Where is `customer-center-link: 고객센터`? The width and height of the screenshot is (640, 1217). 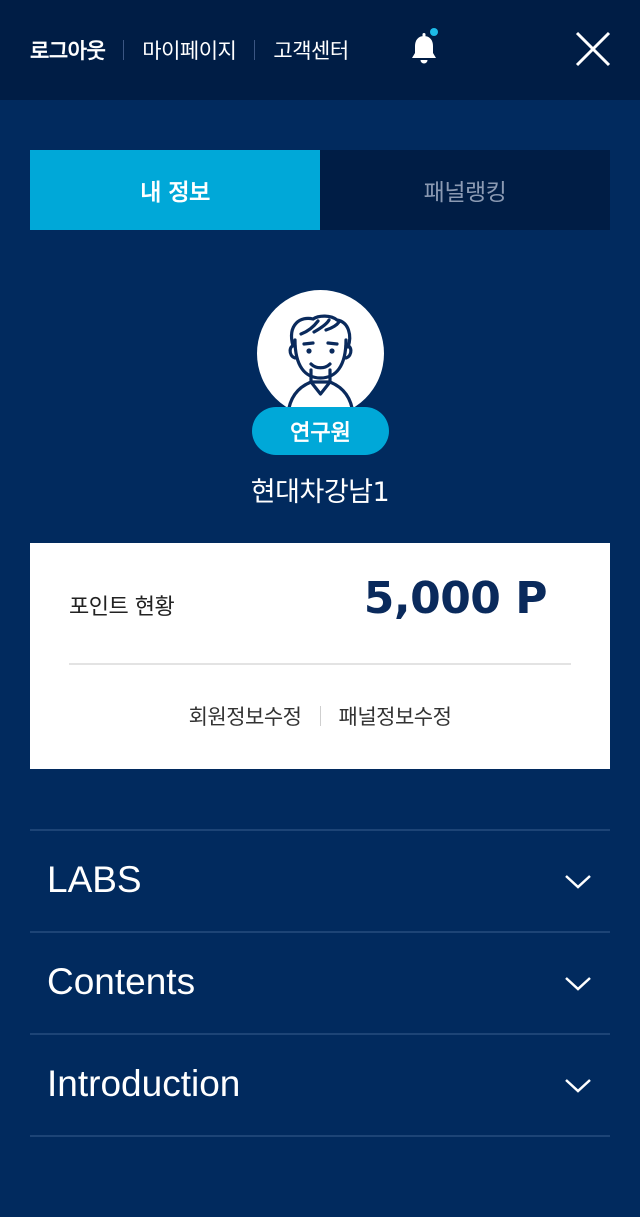
customer-center-link: 고객센터 is located at coordinates (311, 50).